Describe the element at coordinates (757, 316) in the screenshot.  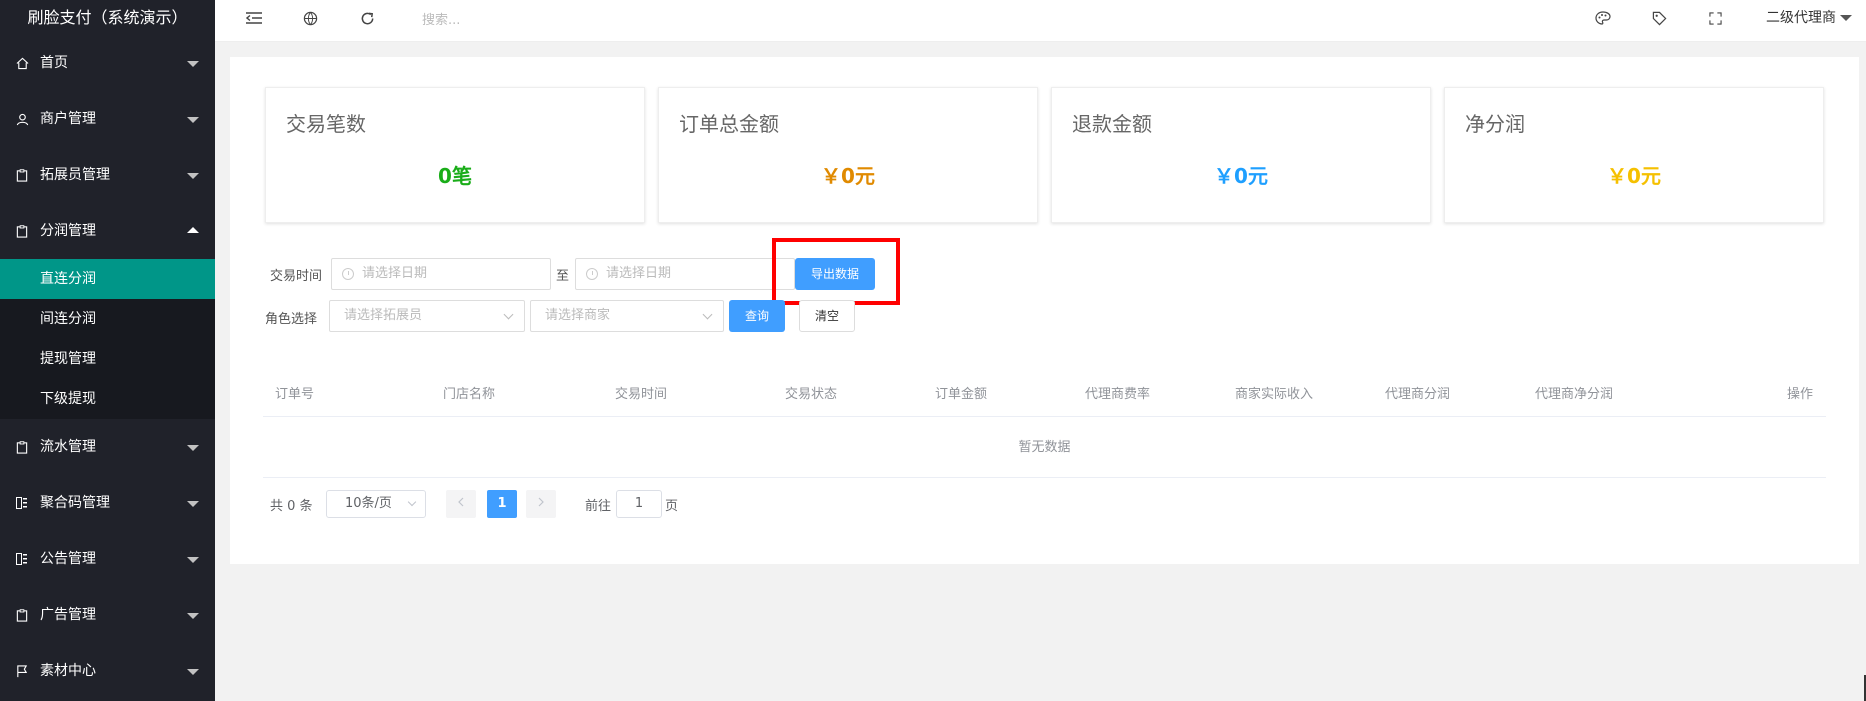
I see `query-button: 查询` at that location.